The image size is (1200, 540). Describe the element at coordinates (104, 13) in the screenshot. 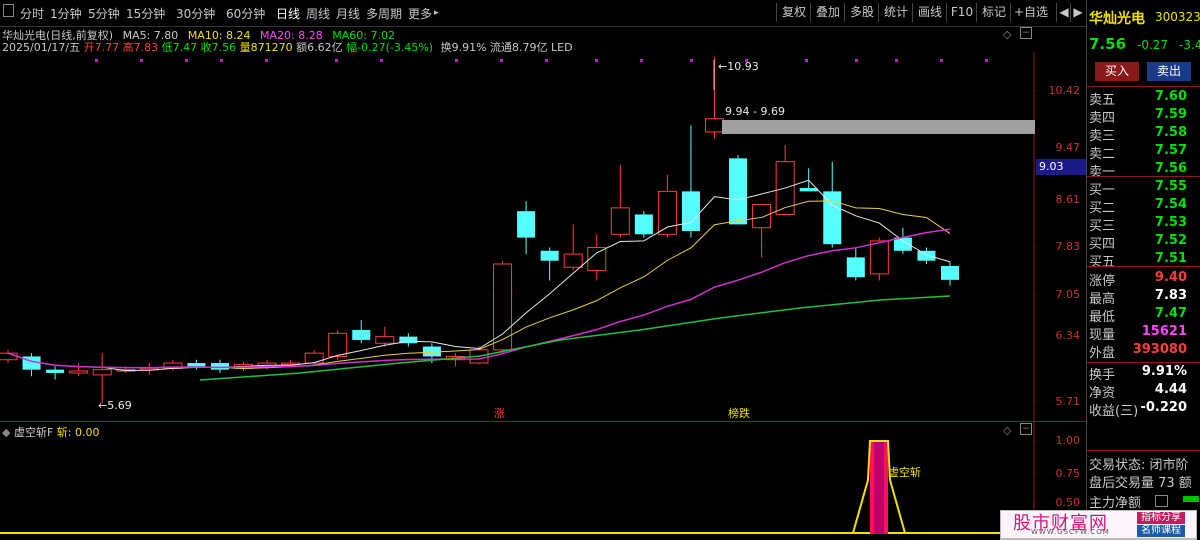

I see `period-tab: 5分钟` at that location.